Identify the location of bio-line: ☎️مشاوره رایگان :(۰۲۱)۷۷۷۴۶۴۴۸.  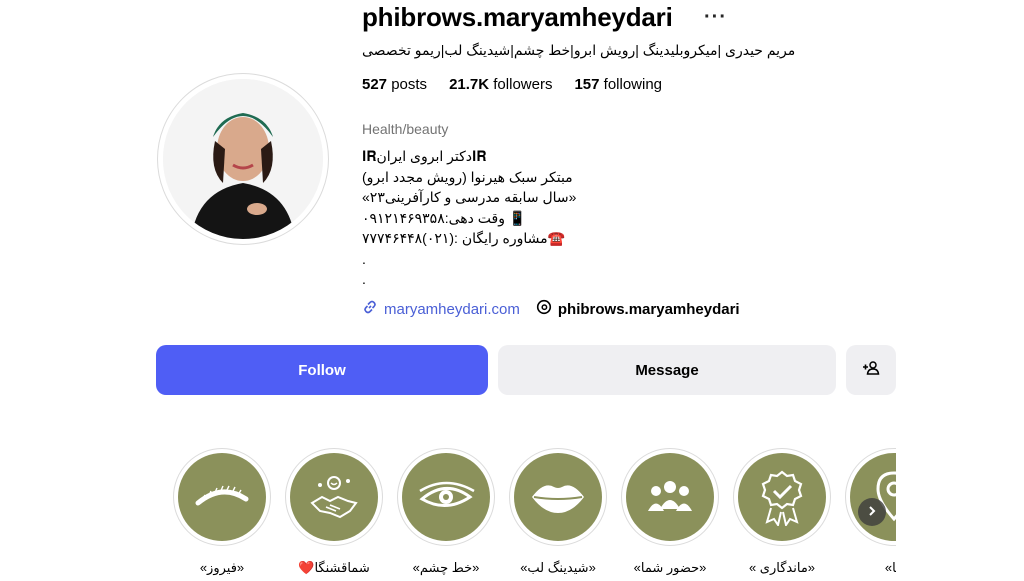
(464, 238).